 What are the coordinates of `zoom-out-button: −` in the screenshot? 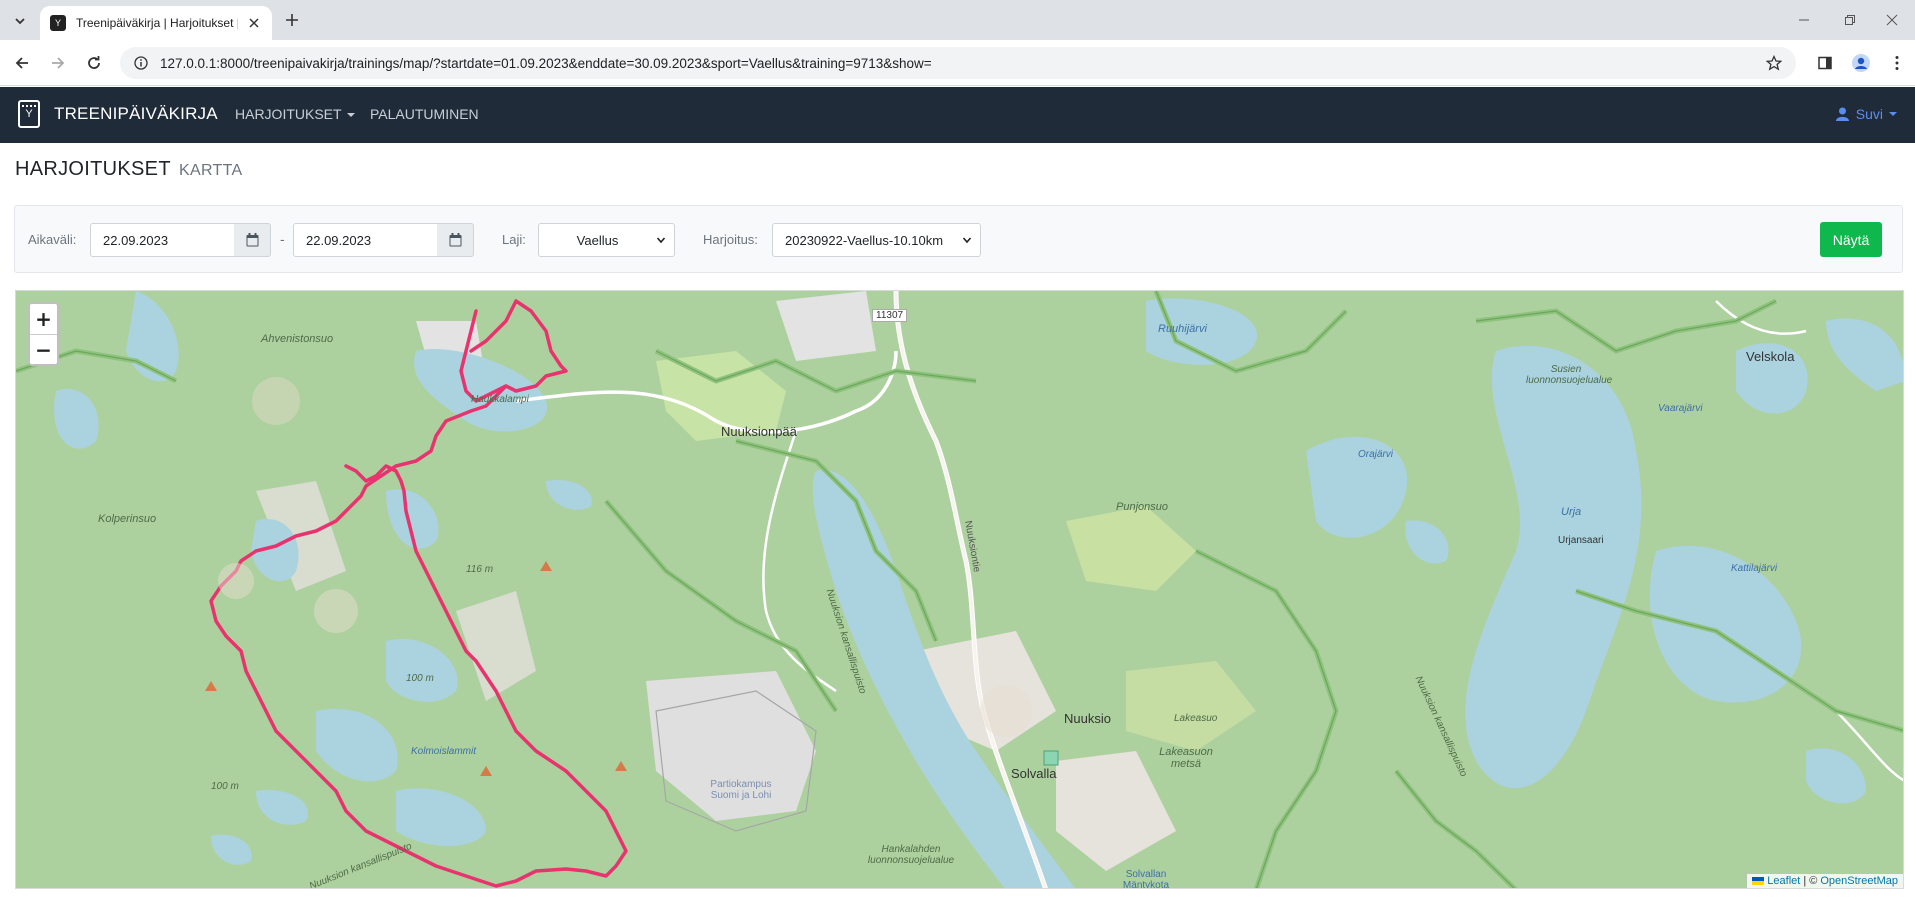 It's located at (43, 349).